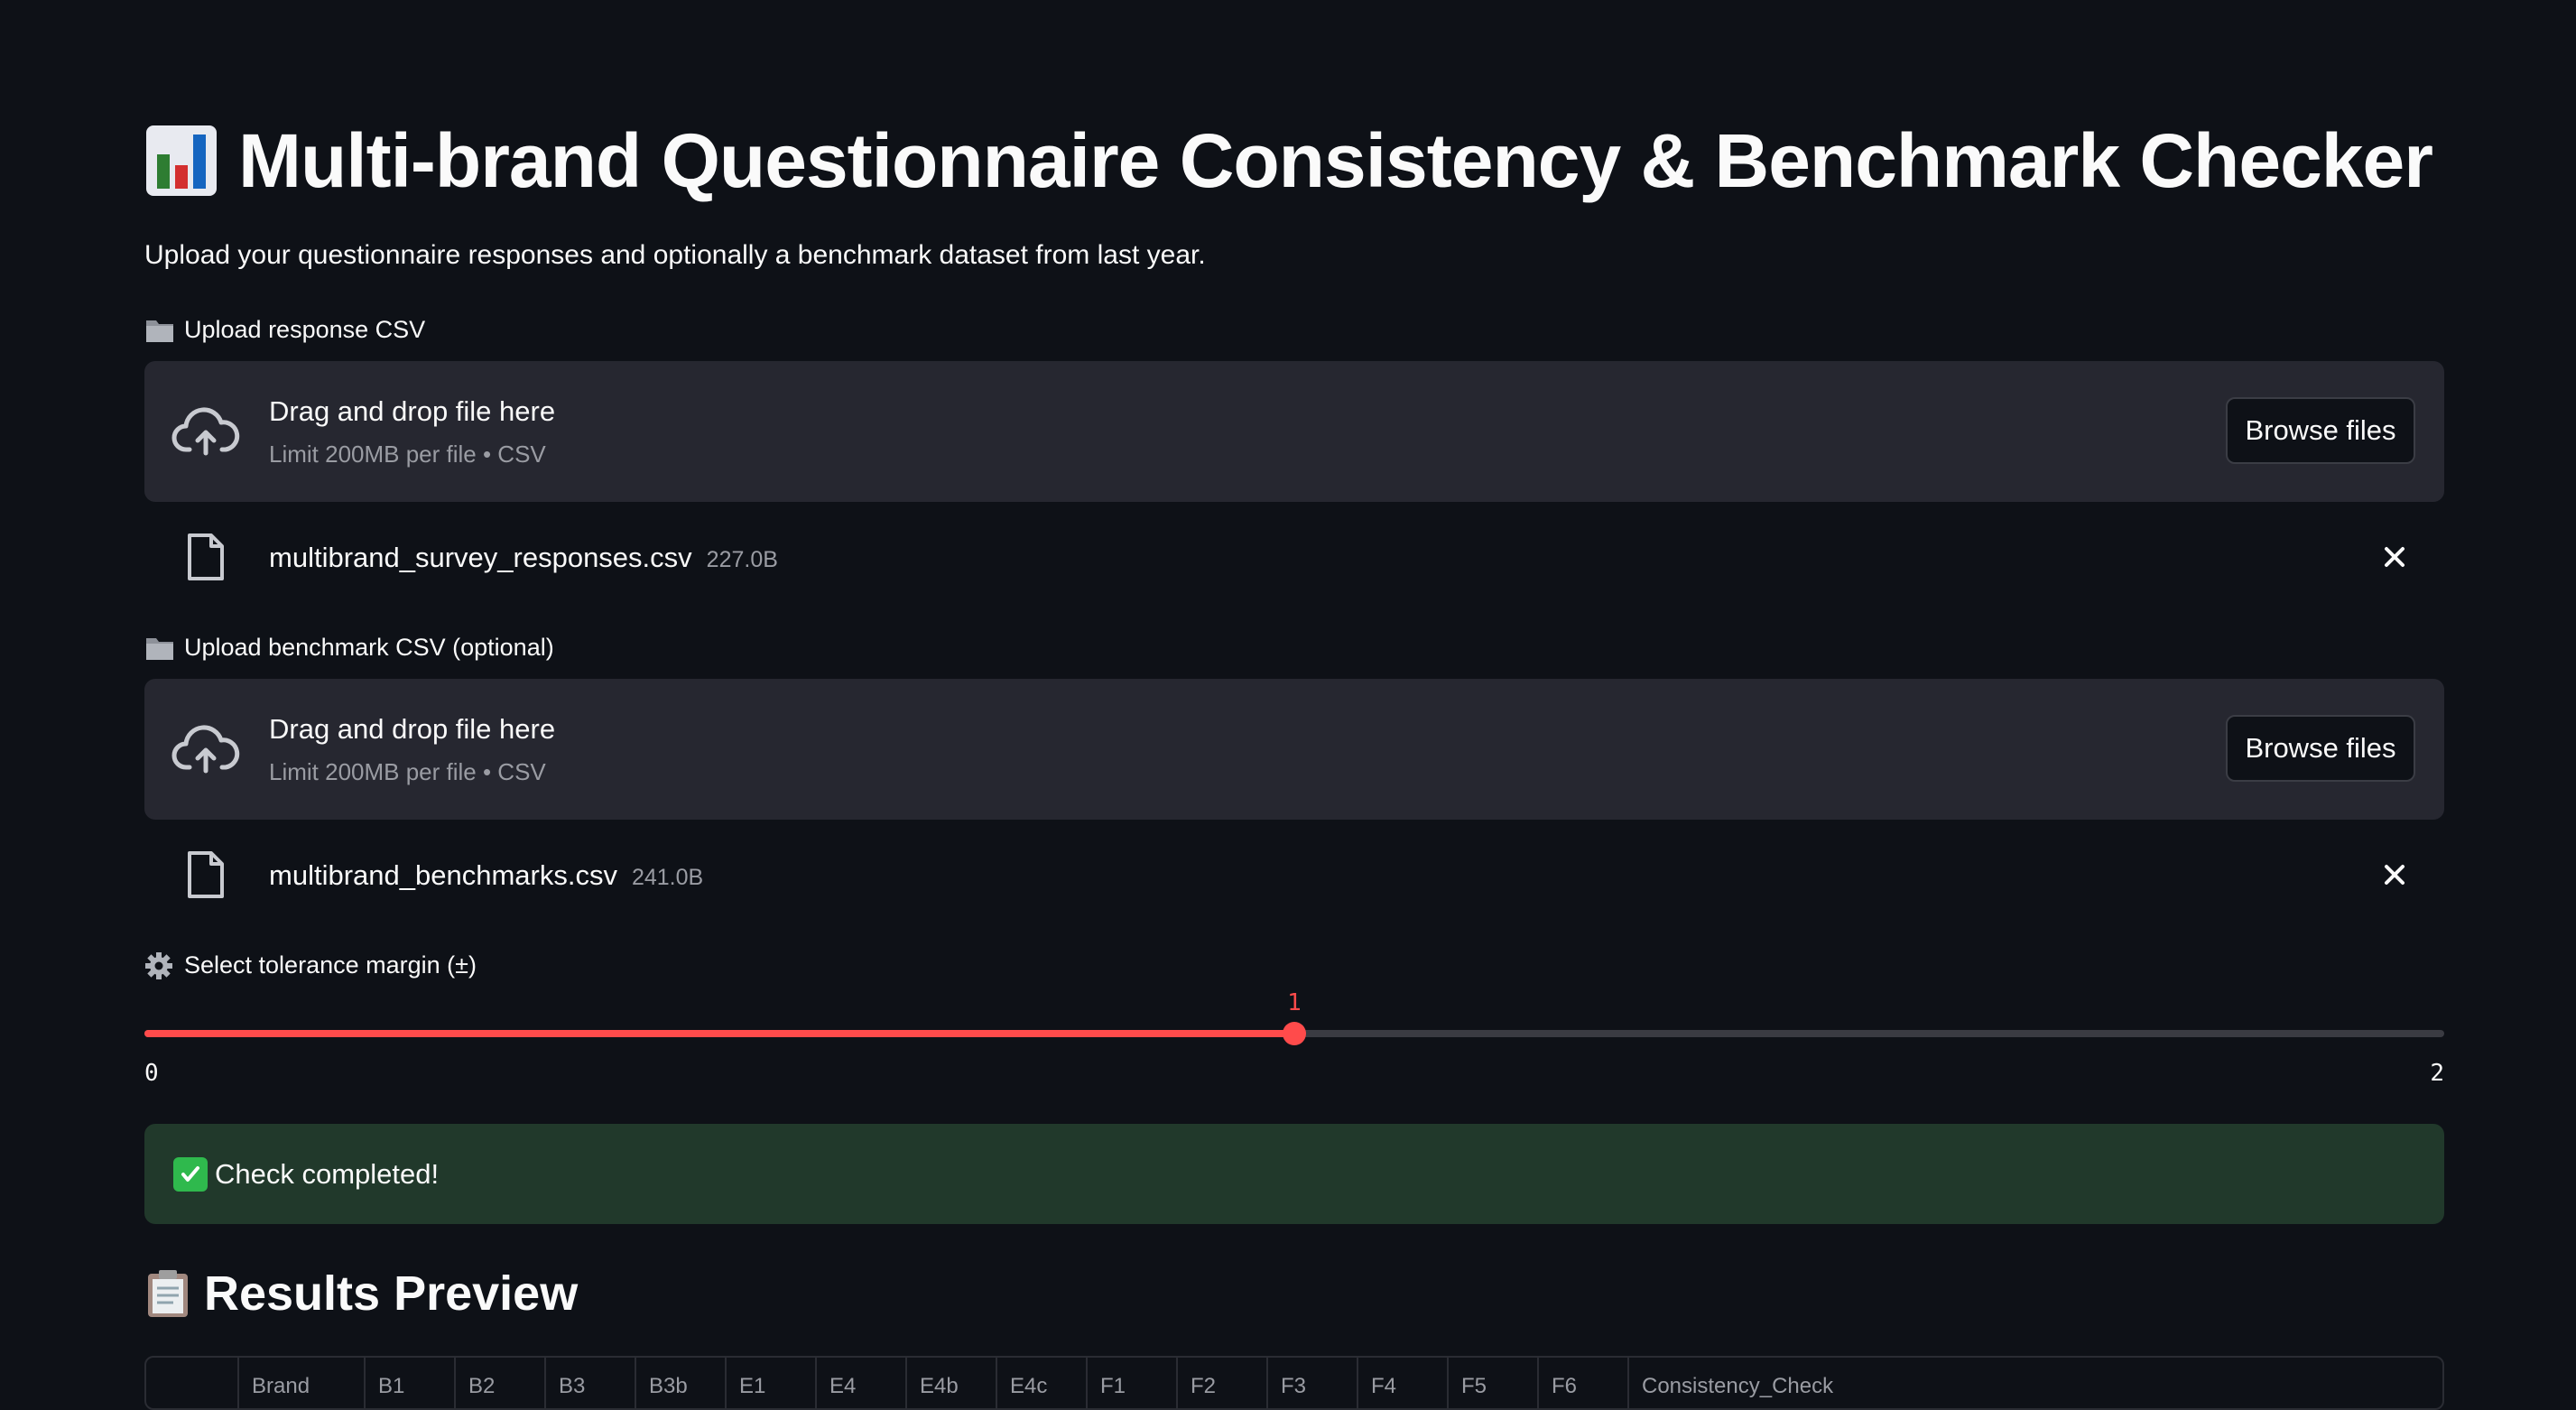 The image size is (2576, 1410). I want to click on gear-icon, so click(159, 965).